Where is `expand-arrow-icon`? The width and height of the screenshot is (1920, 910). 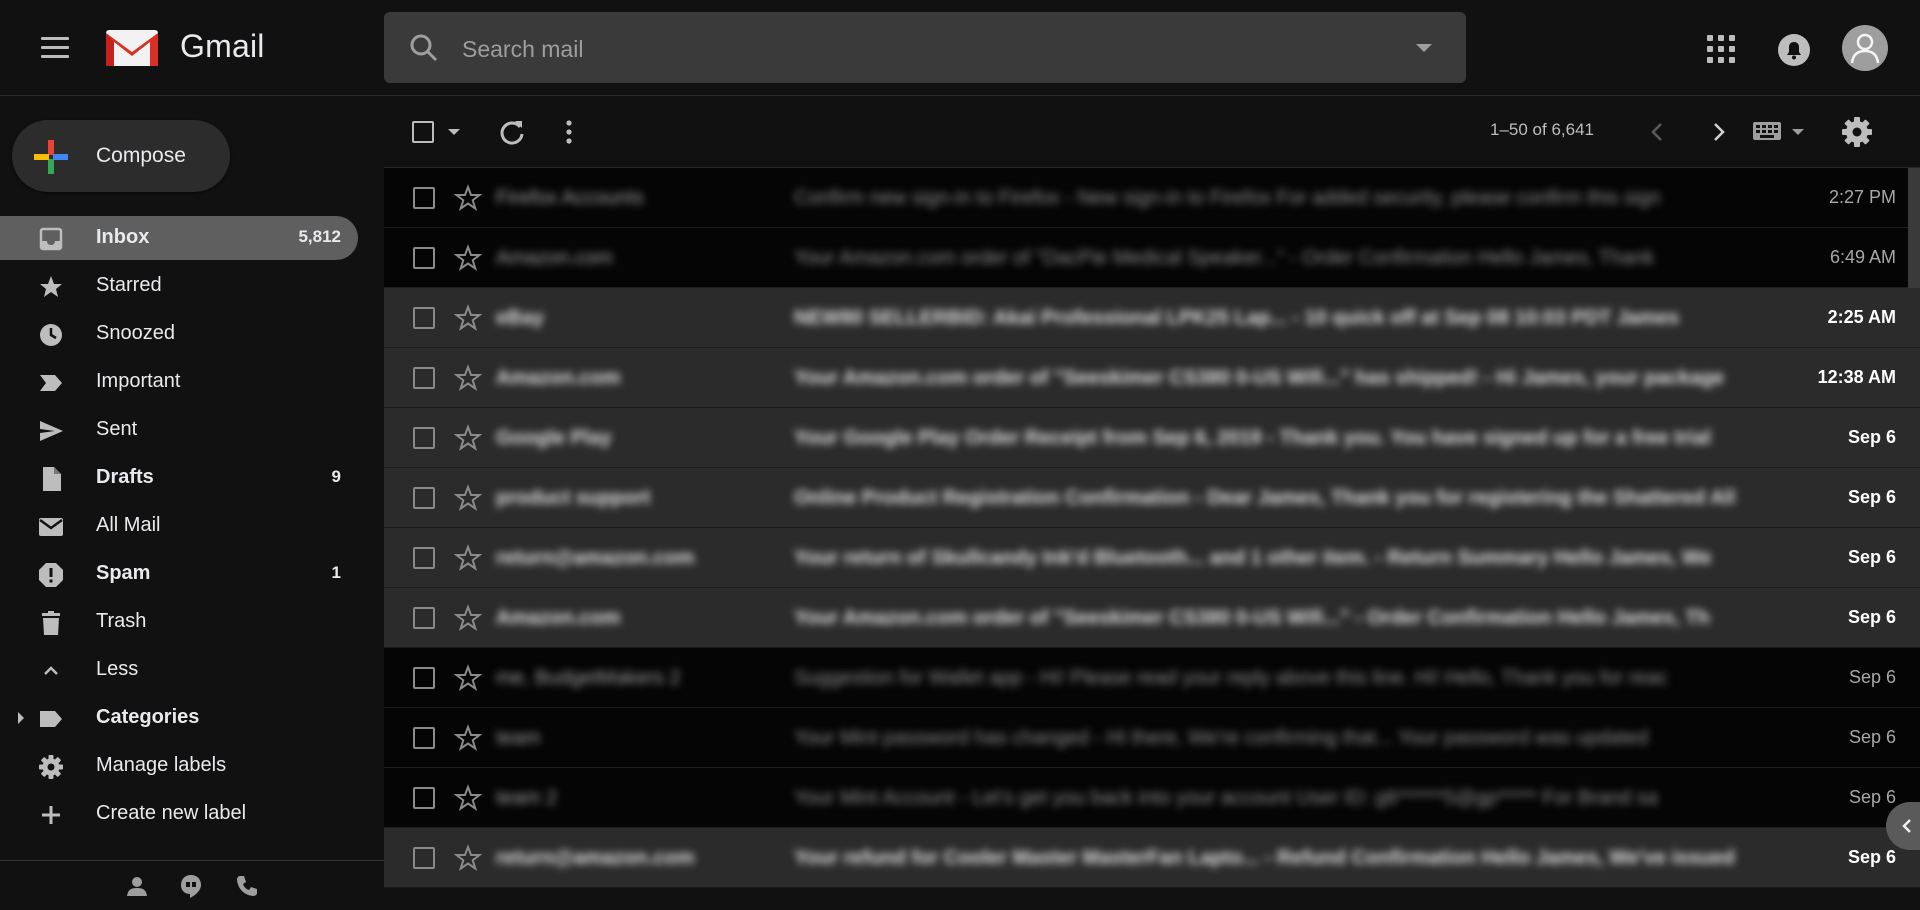 expand-arrow-icon is located at coordinates (21, 718).